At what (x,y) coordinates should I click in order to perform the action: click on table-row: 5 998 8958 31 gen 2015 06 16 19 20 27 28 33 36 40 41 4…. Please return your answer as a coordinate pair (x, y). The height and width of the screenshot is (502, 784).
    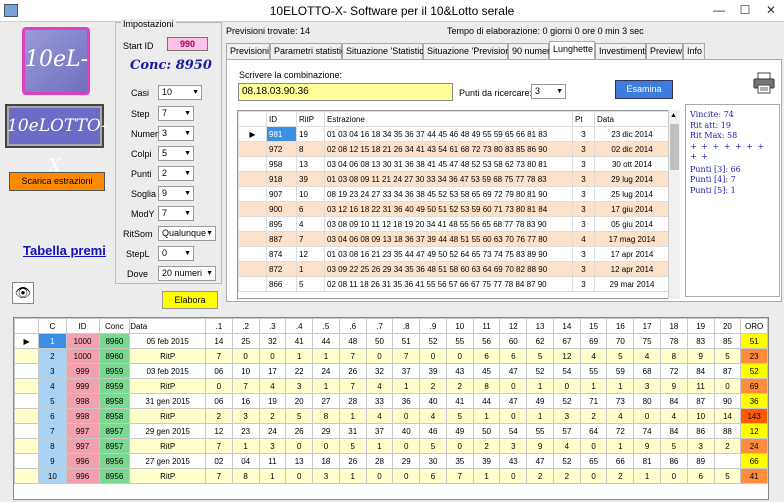
    Looking at the image, I should click on (391, 401).